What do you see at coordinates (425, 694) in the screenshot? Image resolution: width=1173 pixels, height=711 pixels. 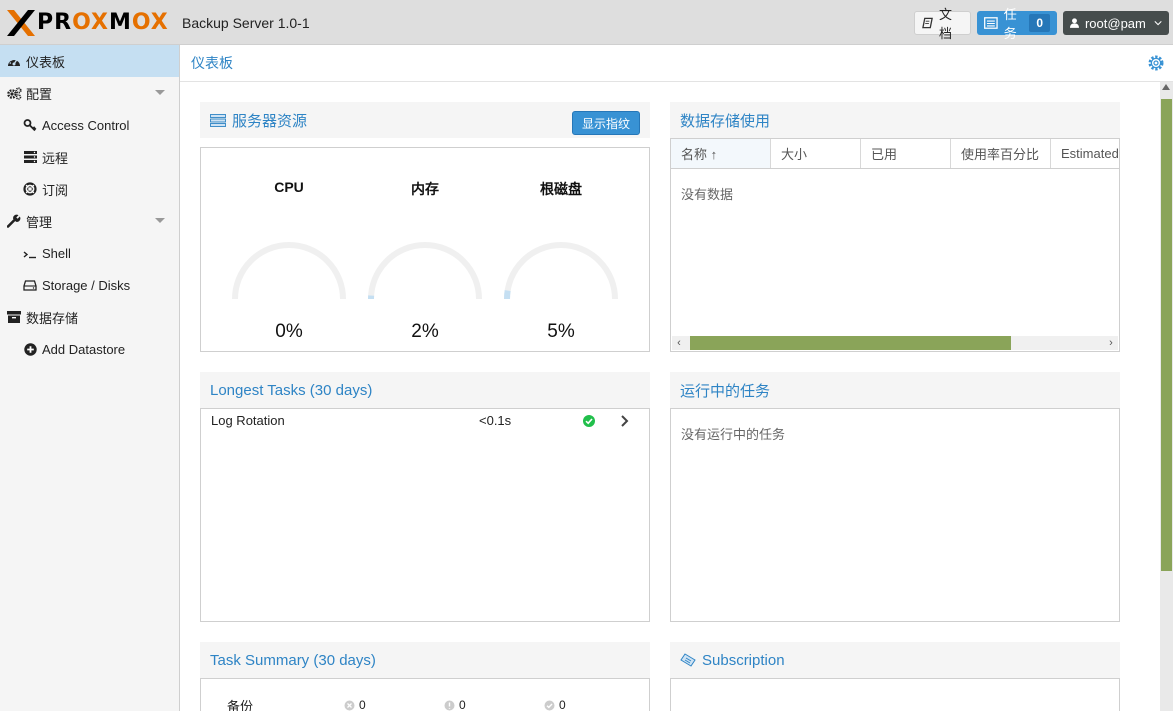 I see `task-summary-body: 备份 0 0 0` at bounding box center [425, 694].